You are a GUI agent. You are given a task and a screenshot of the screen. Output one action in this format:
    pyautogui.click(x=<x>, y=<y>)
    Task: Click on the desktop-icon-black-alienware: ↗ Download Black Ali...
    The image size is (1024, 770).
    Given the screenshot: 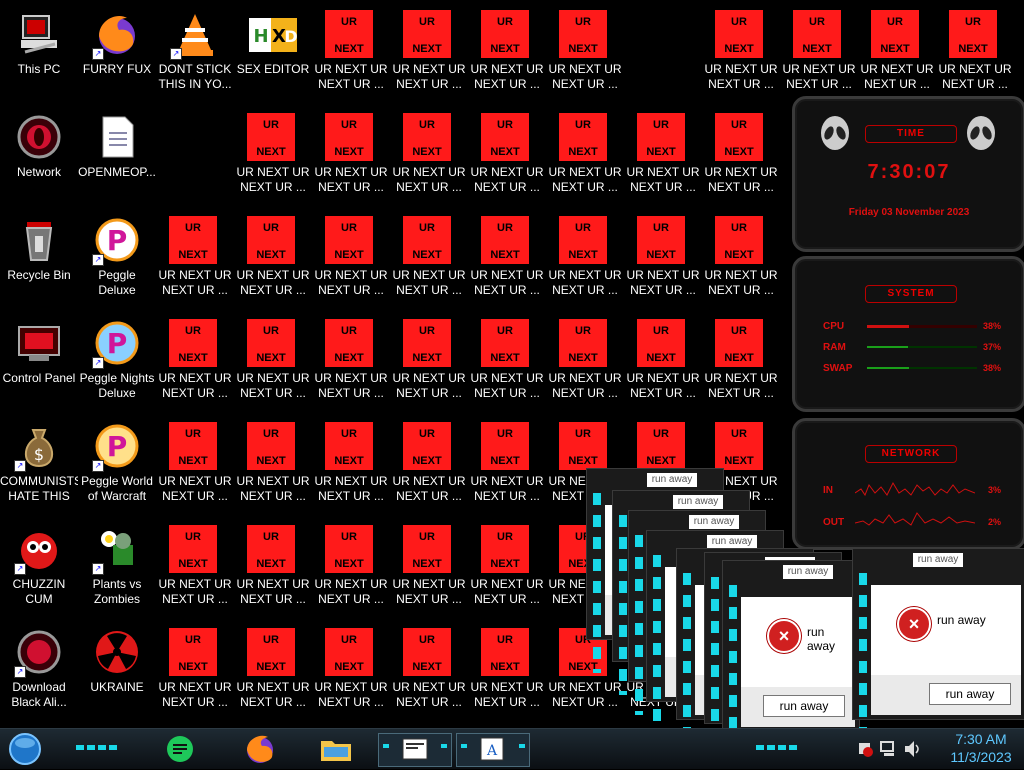 What is the action you would take?
    pyautogui.click(x=39, y=674)
    